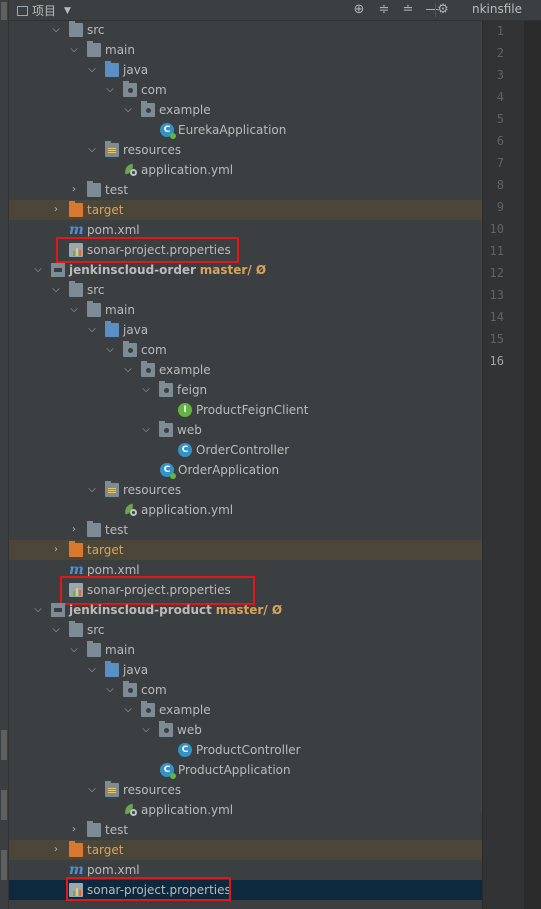 This screenshot has width=541, height=909. Describe the element at coordinates (245, 410) in the screenshot. I see `tree-item-product-feign-client: I ProductFeignClient` at that location.